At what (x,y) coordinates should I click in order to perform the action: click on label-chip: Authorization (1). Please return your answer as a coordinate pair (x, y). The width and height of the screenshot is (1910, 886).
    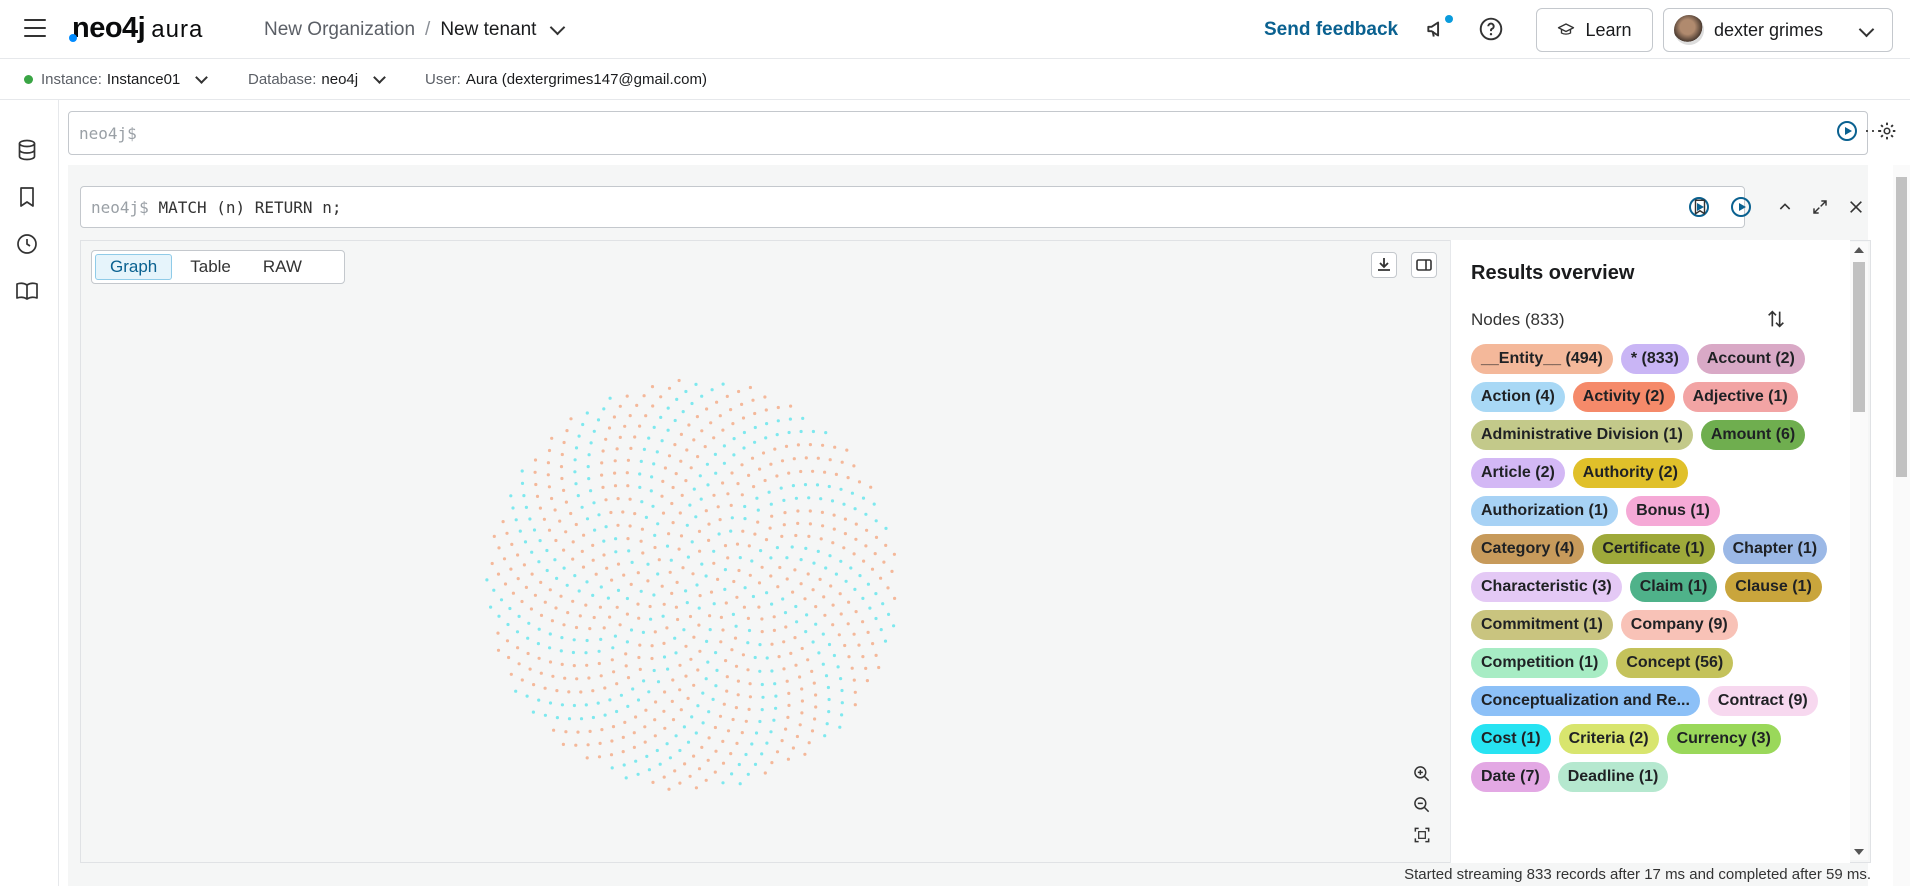
    Looking at the image, I should click on (1545, 511).